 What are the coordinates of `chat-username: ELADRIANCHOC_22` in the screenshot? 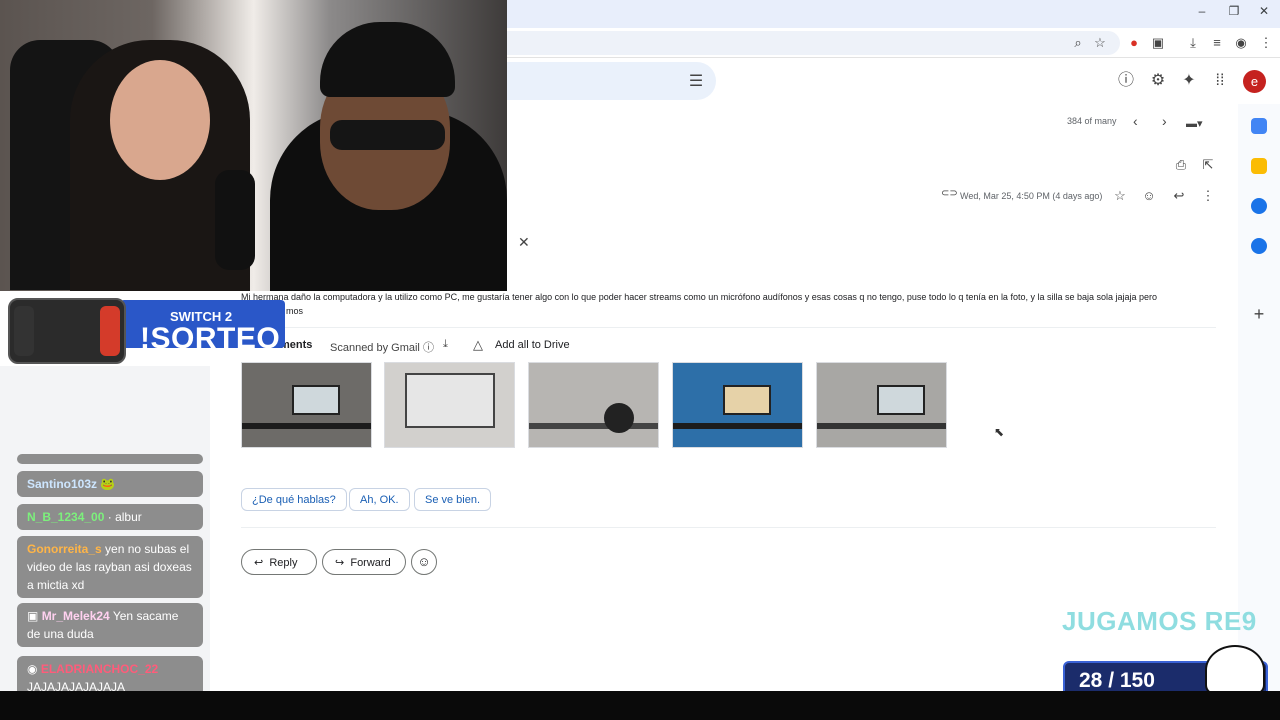 It's located at (99, 669).